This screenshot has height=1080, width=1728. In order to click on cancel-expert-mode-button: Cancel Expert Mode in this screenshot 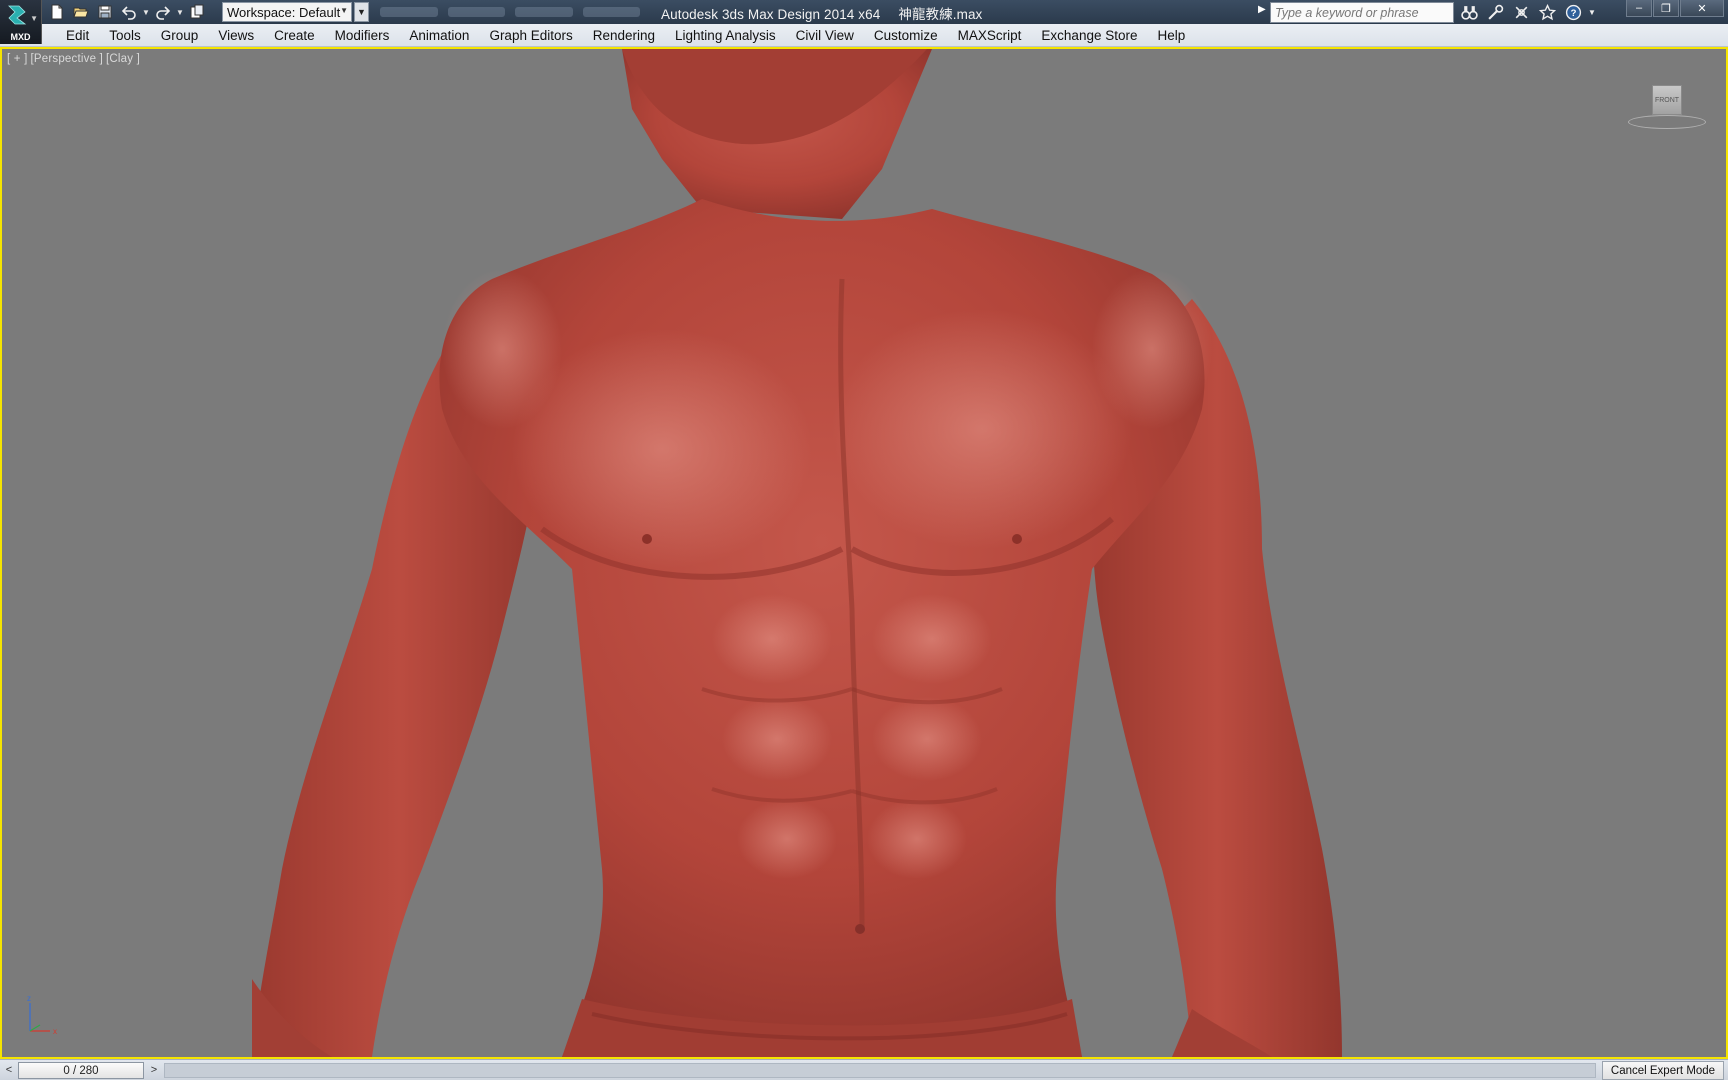, I will do `click(1663, 1070)`.